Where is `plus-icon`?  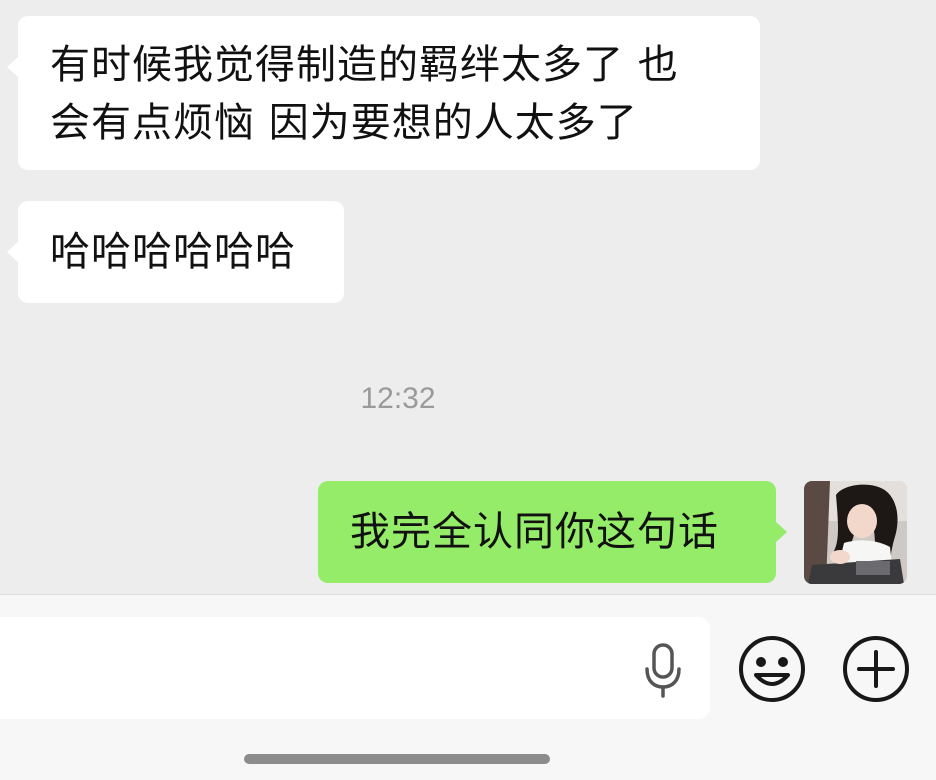
plus-icon is located at coordinates (876, 669).